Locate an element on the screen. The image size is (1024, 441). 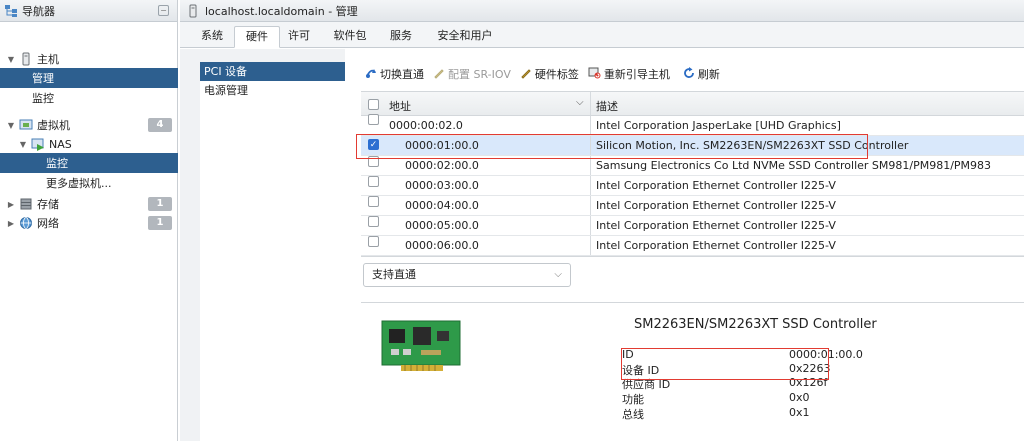
reboot-host-label: 重新引导主机 is located at coordinates (636, 74).